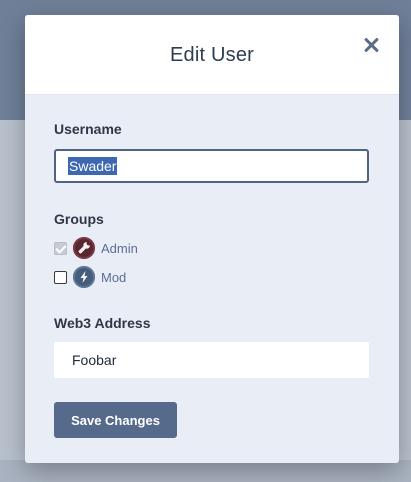  I want to click on groups-label: Groups, so click(79, 219).